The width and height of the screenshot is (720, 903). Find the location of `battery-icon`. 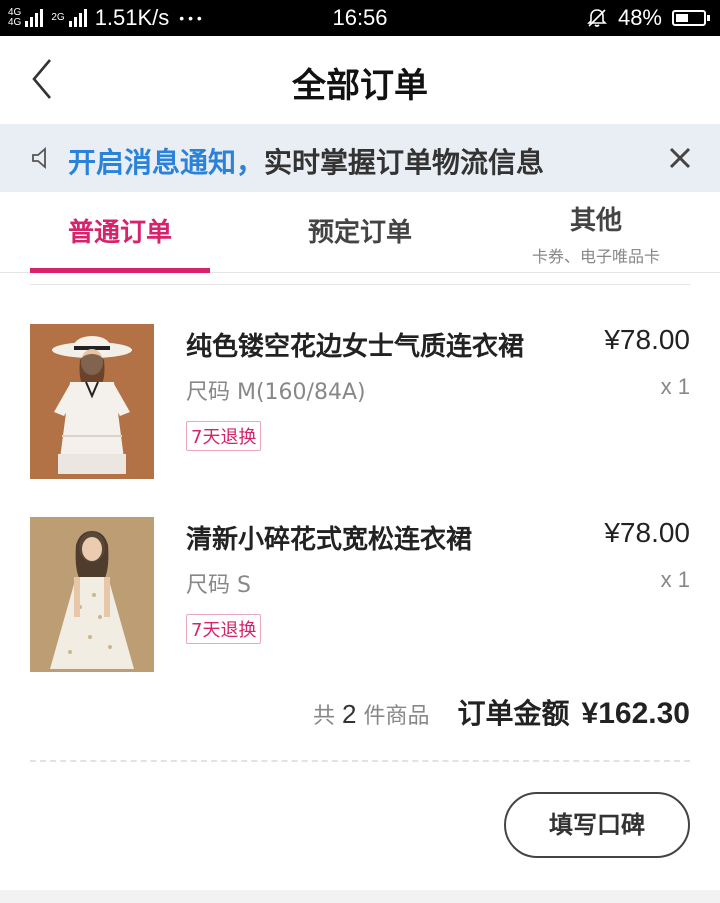

battery-icon is located at coordinates (691, 18).